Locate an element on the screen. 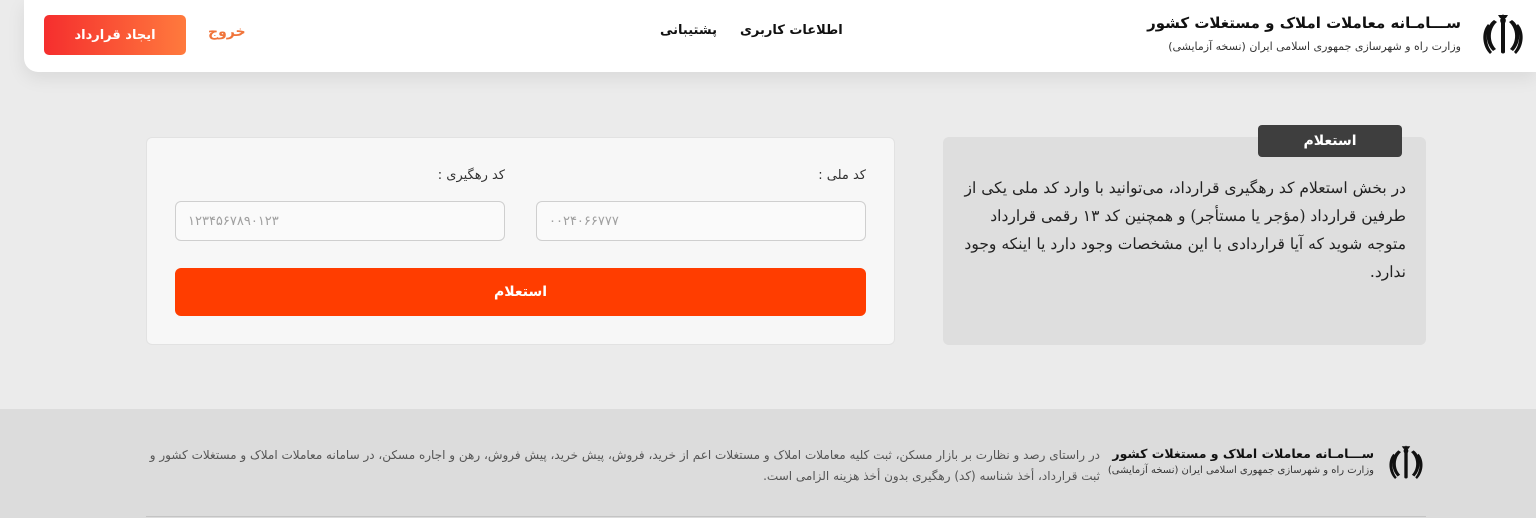 The height and width of the screenshot is (518, 1536). national-code-label: کد ملی : is located at coordinates (842, 175).